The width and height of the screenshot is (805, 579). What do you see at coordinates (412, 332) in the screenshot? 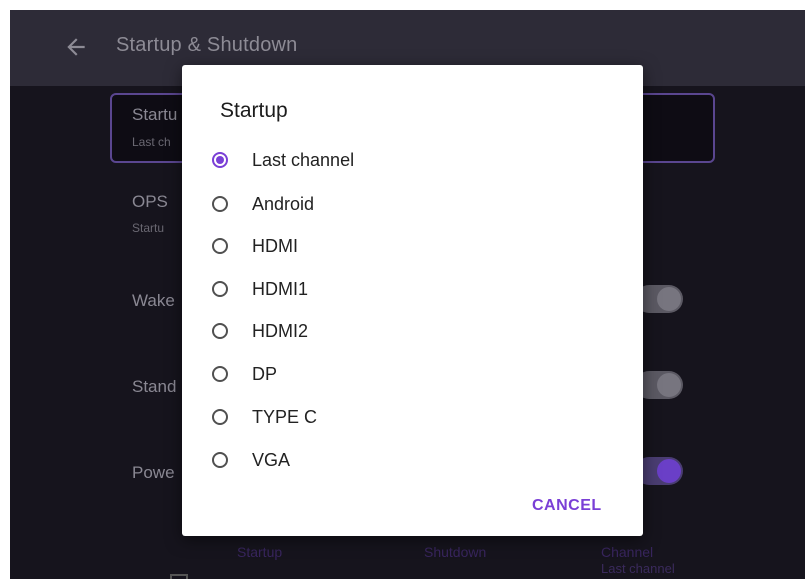
I see `option-hdmi2: HDMI2` at bounding box center [412, 332].